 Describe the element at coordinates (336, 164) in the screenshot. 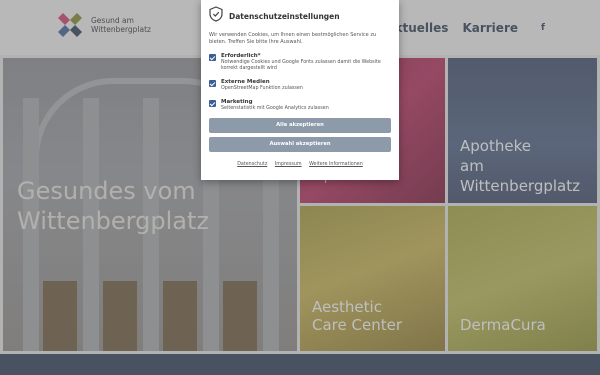

I see `link-weitere-informationen: Weitere Informationen` at that location.